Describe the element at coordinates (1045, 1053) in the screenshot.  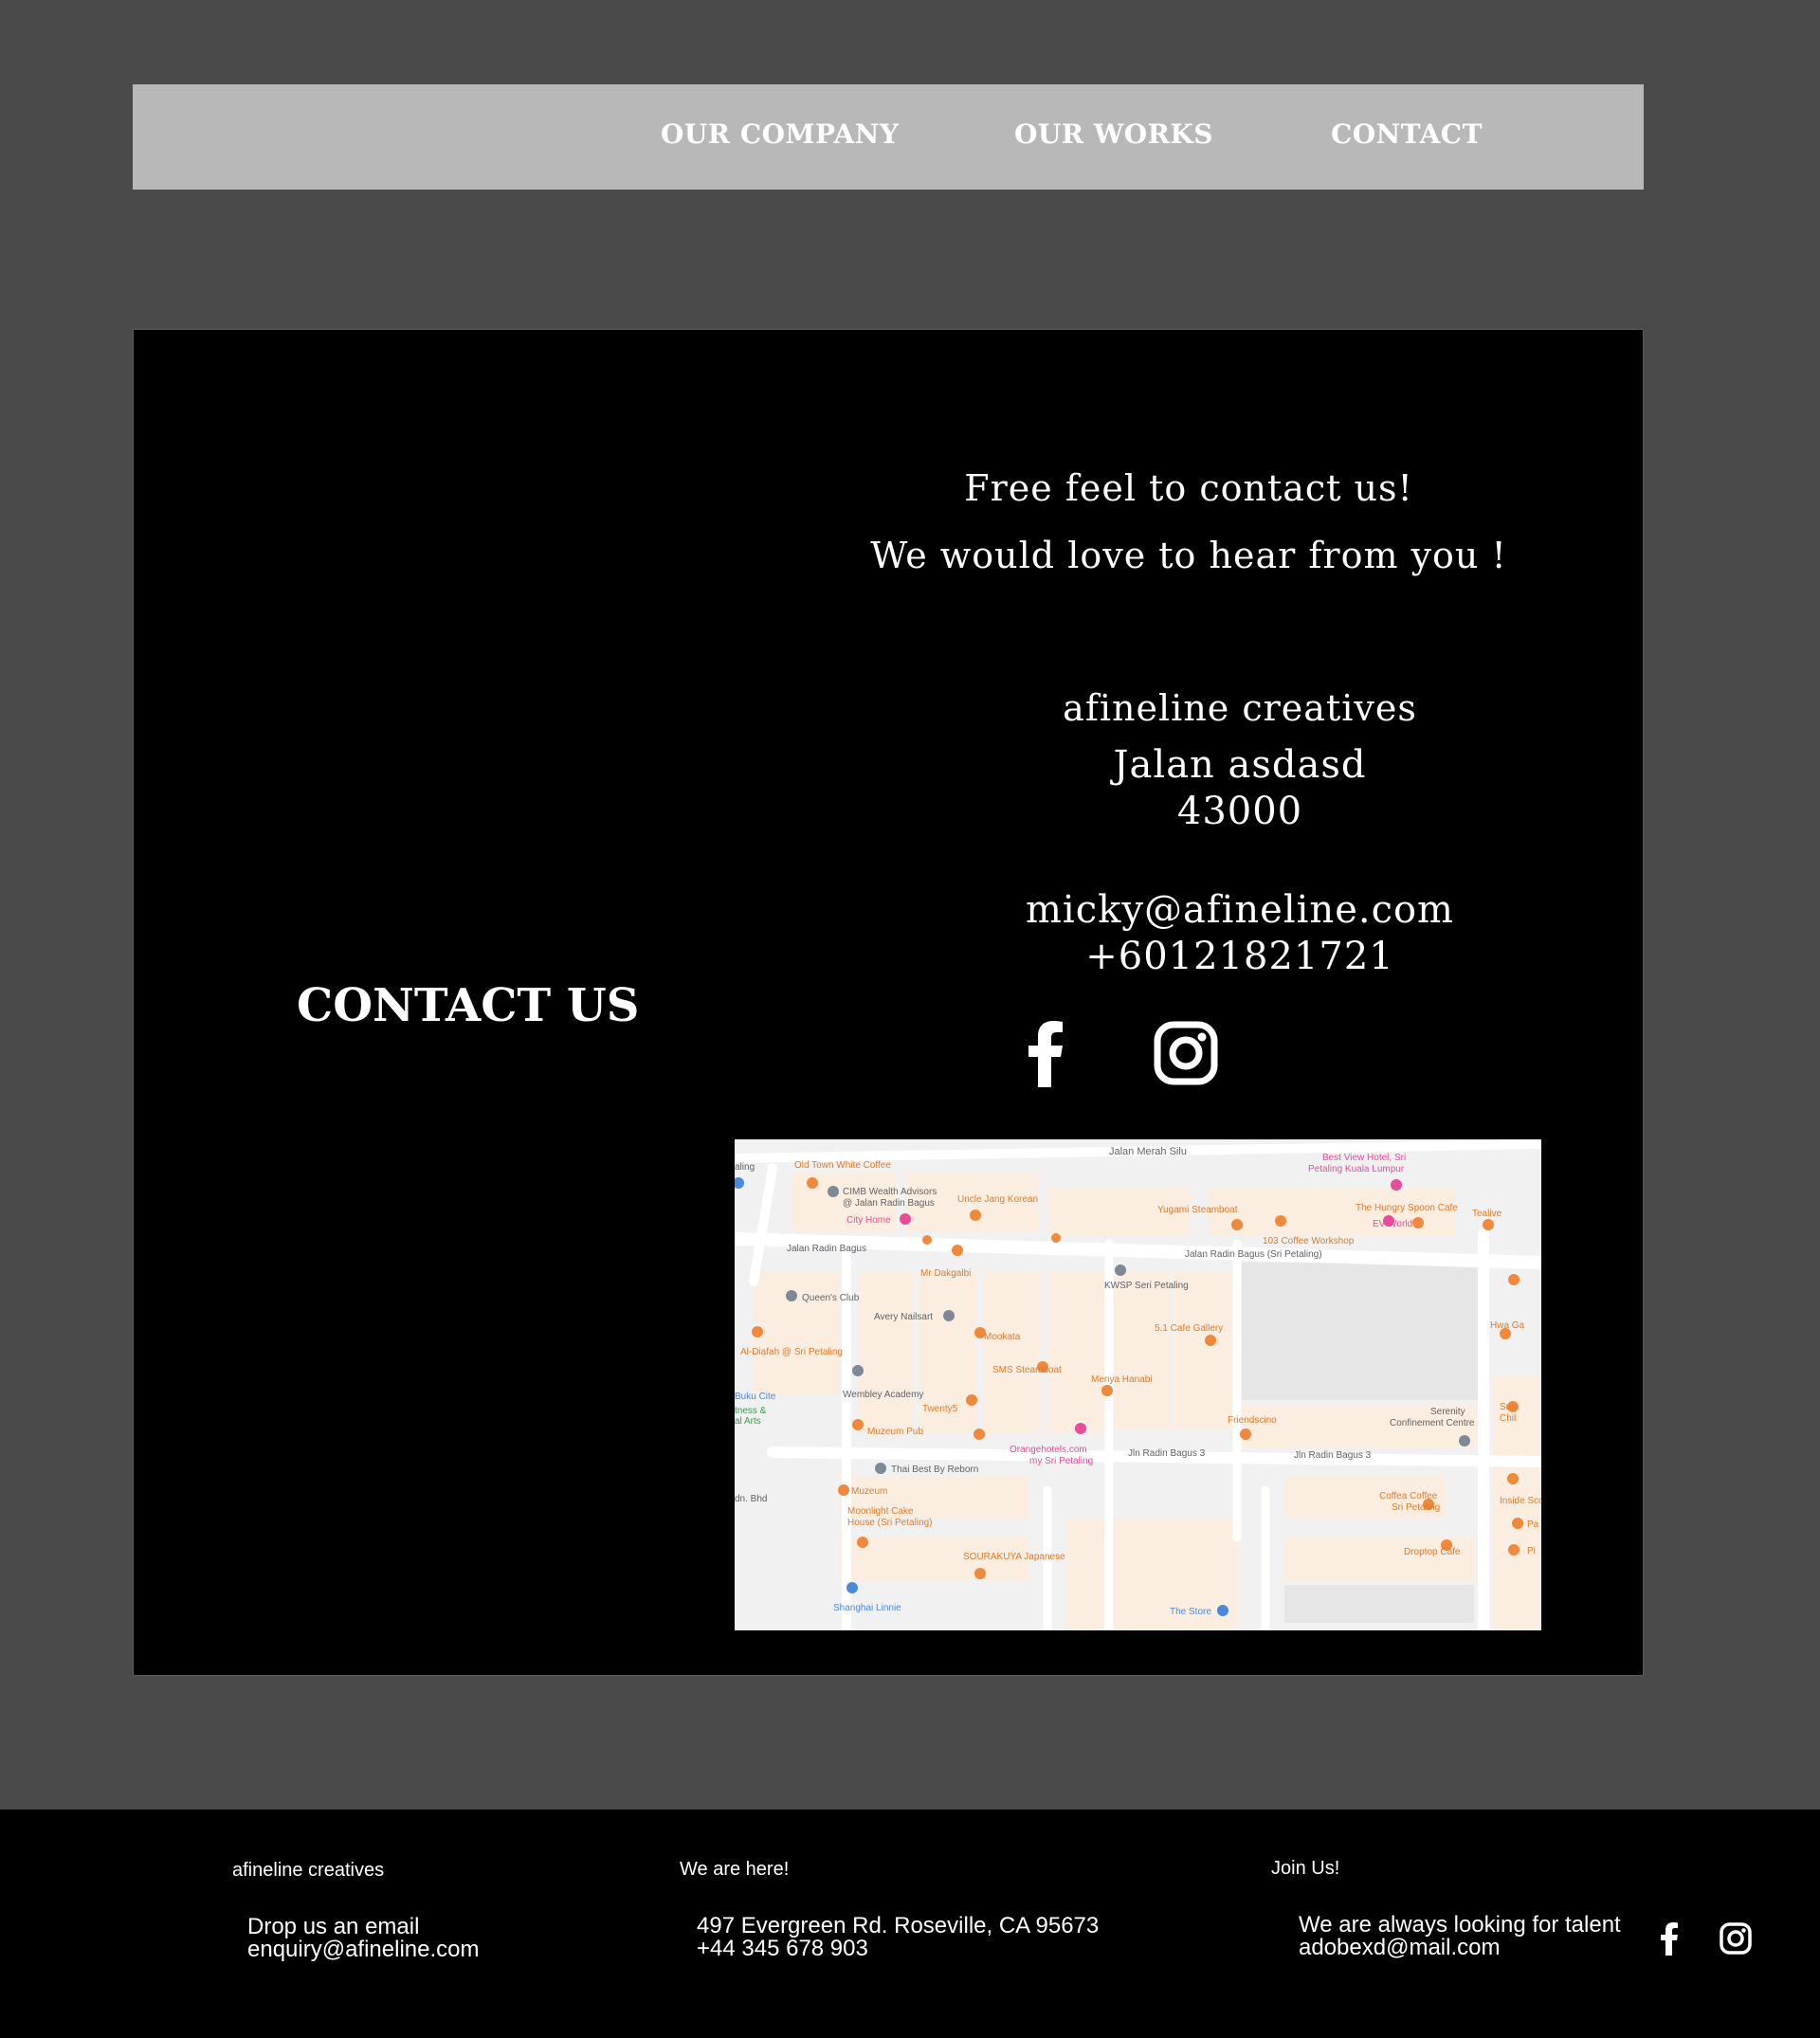
I see `facebook-icon` at that location.